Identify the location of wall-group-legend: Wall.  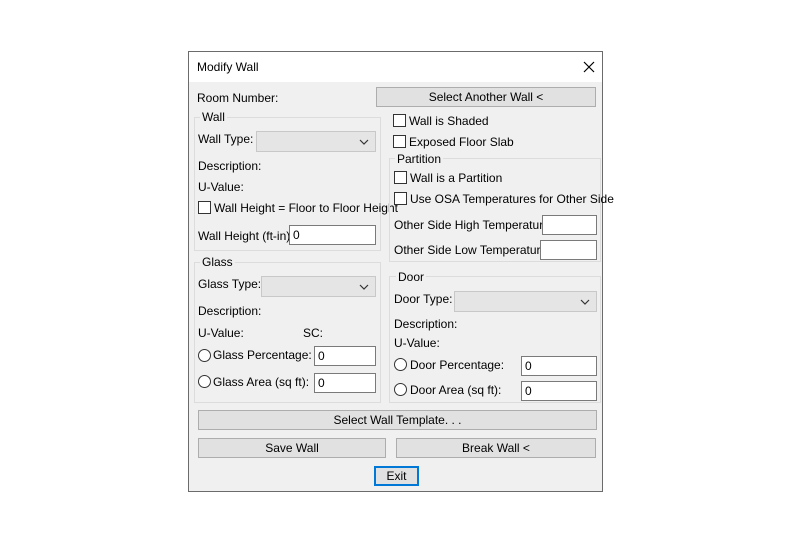
(213, 117).